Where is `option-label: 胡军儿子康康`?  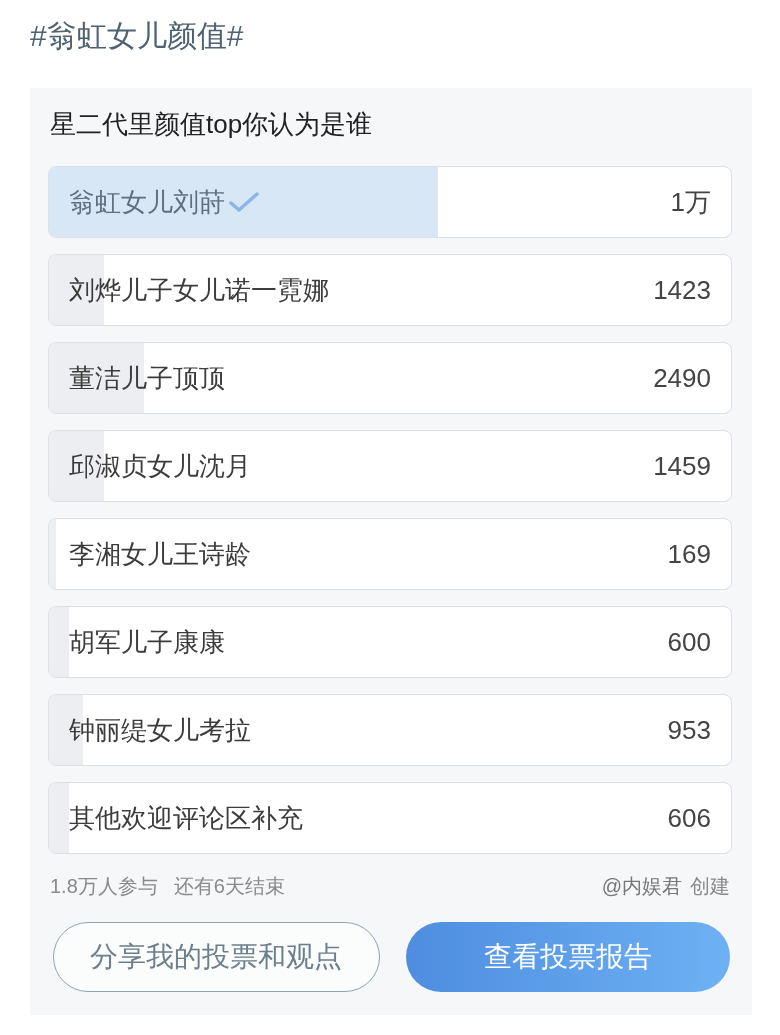
option-label: 胡军儿子康康 is located at coordinates (147, 642).